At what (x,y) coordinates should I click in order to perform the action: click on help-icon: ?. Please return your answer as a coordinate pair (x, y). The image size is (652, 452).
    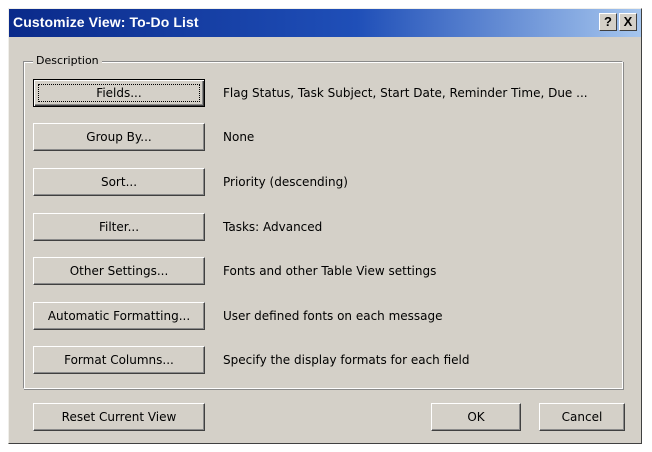
    Looking at the image, I should click on (608, 21).